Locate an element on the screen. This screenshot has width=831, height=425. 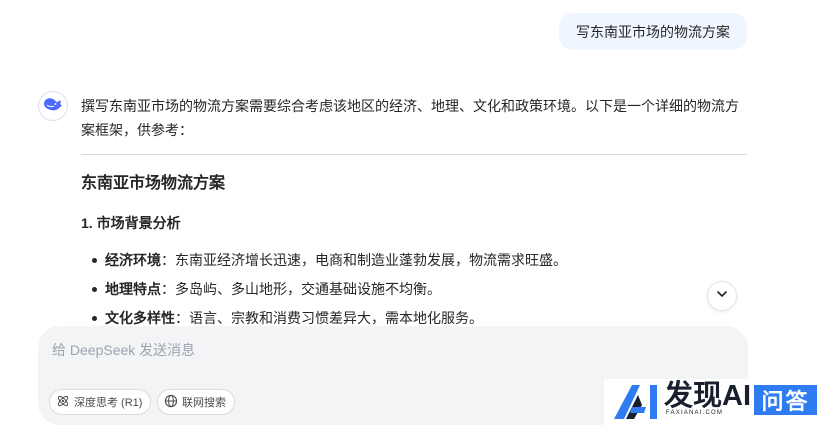
watermark-logo: 发现AI FAXIANAI.COM 问答 is located at coordinates (717, 402).